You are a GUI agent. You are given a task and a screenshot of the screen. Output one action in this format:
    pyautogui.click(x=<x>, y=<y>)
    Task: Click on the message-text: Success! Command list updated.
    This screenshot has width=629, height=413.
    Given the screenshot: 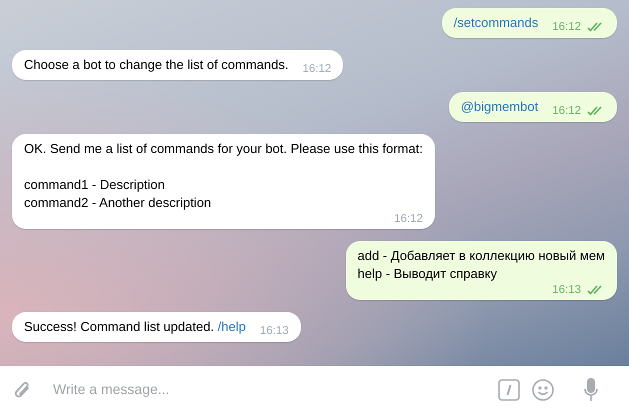 What is the action you would take?
    pyautogui.click(x=120, y=326)
    